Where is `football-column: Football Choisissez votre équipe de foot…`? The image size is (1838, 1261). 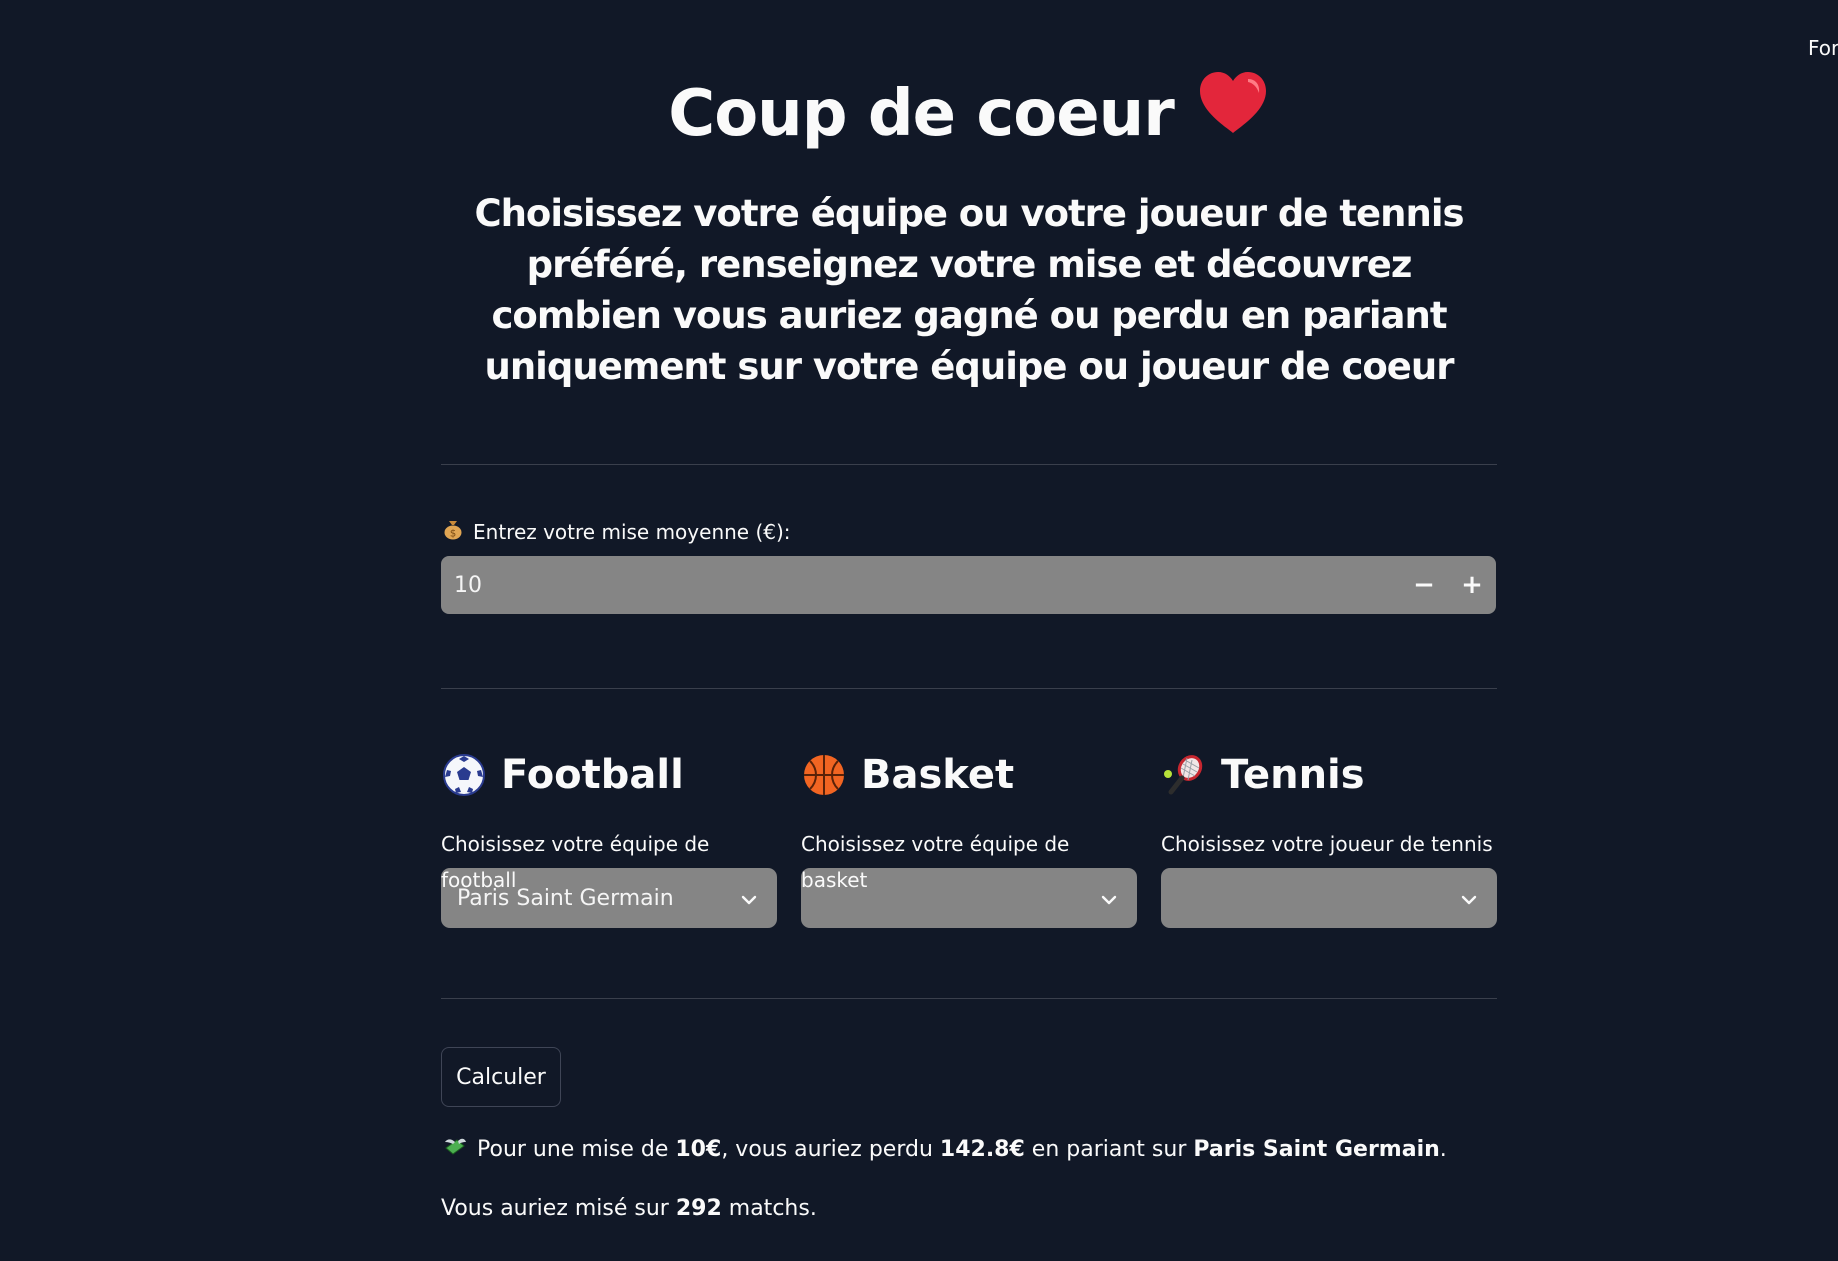 football-column: Football Choisissez votre équipe de foot… is located at coordinates (609, 837).